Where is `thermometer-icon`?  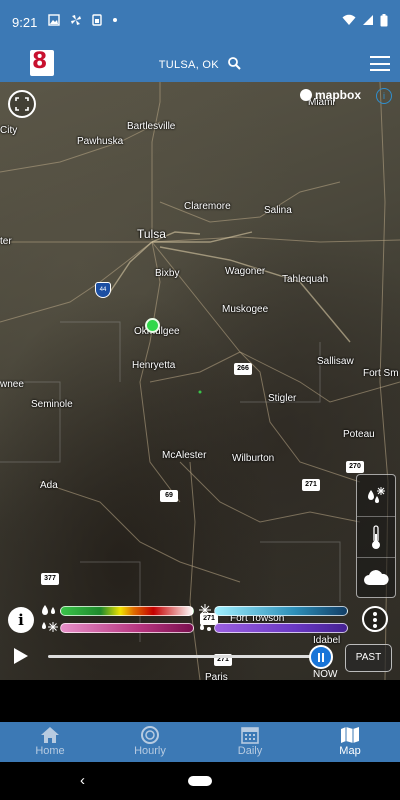
thermometer-icon is located at coordinates (376, 536).